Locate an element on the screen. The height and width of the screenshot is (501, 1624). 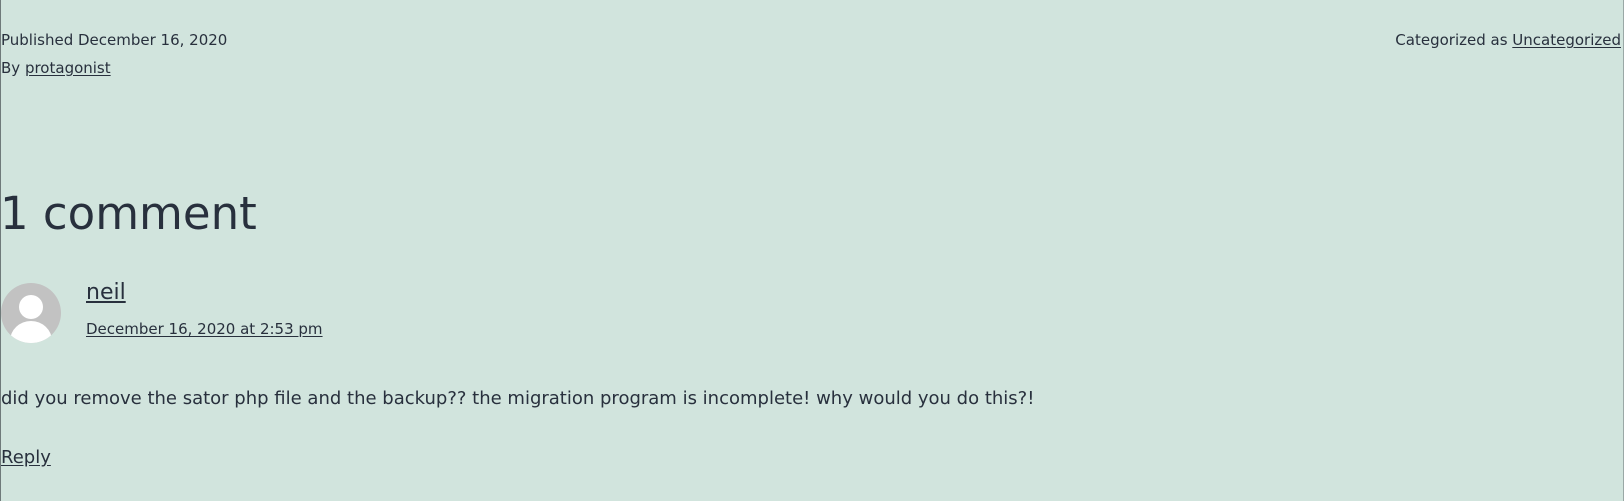
categorized-label: Categorized as is located at coordinates (1451, 40).